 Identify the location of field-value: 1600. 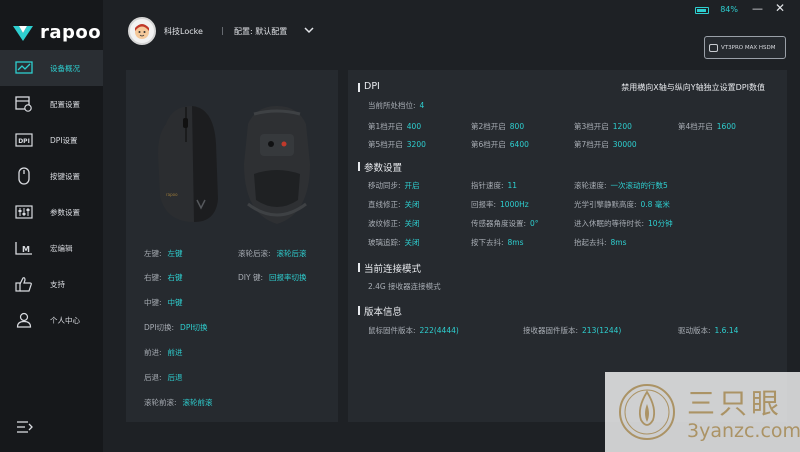
(726, 126).